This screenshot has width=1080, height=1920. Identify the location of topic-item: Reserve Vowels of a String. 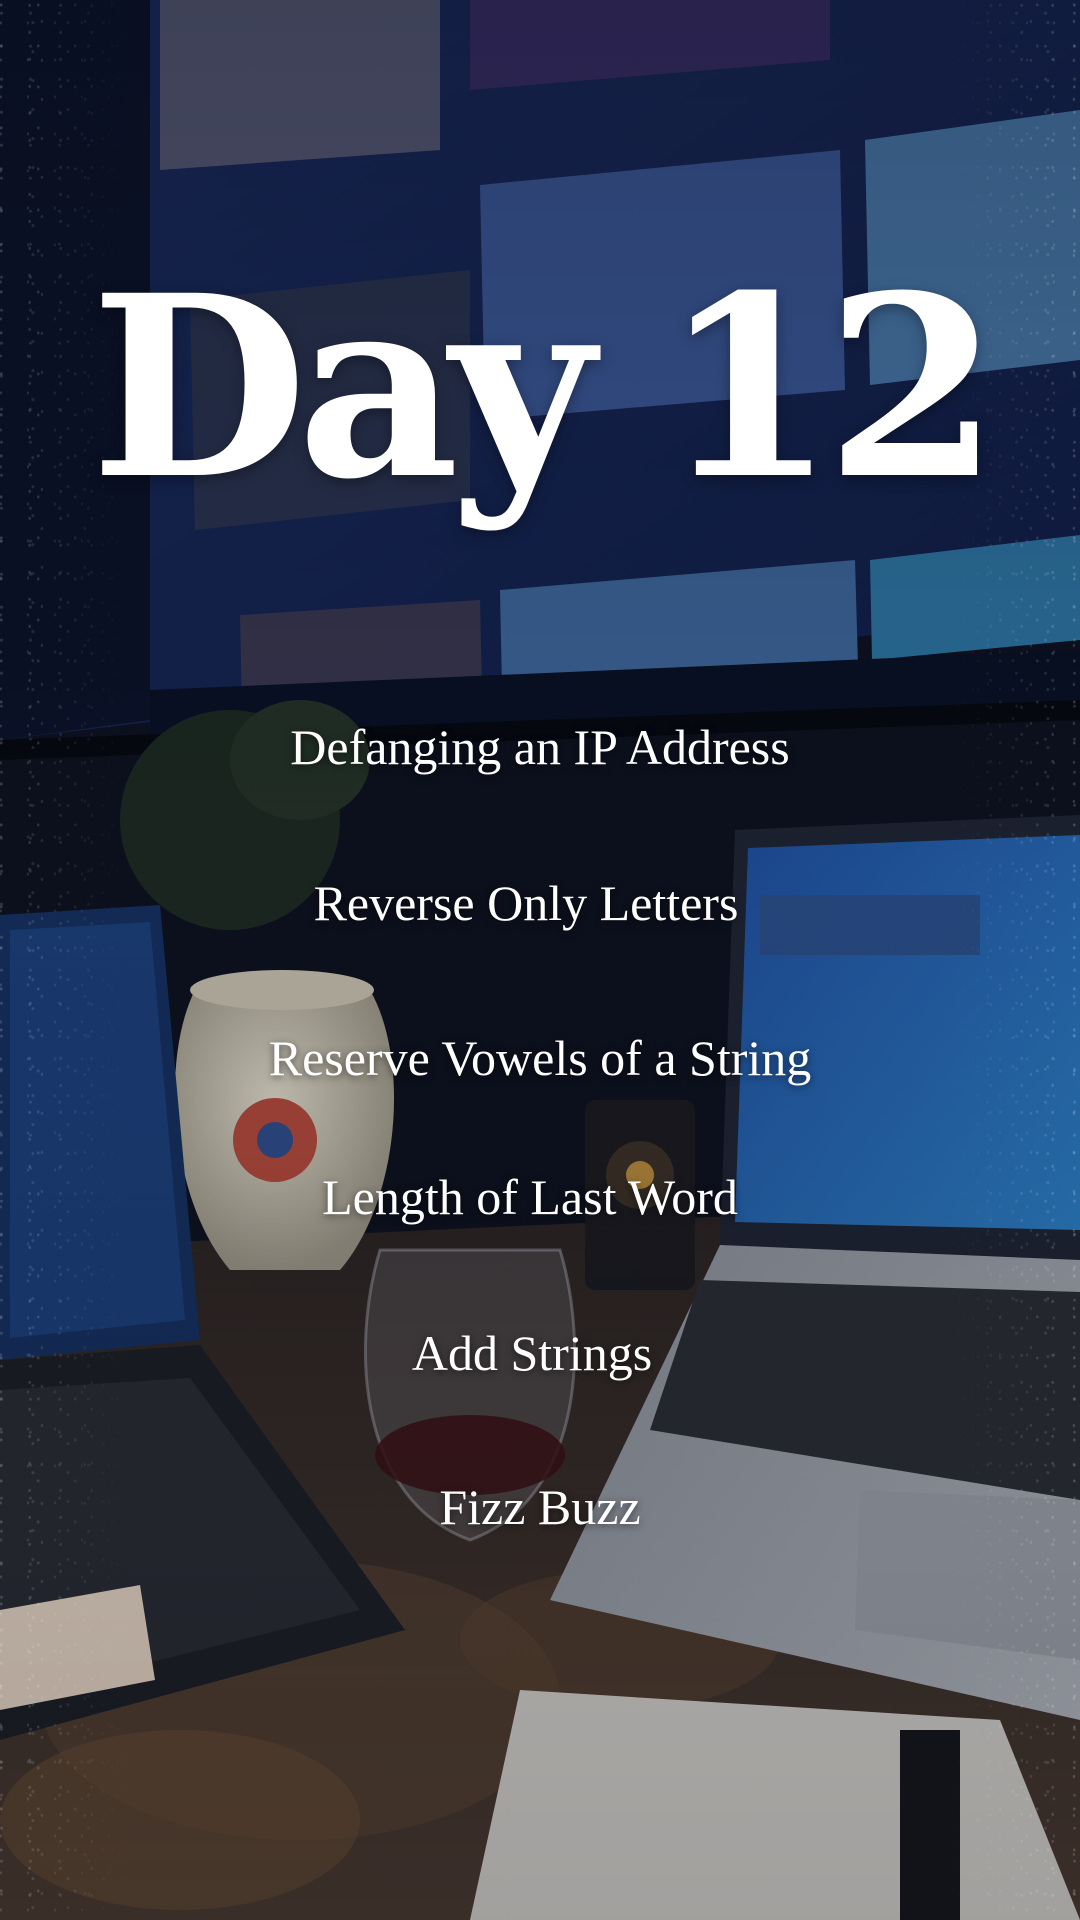
(540, 1058).